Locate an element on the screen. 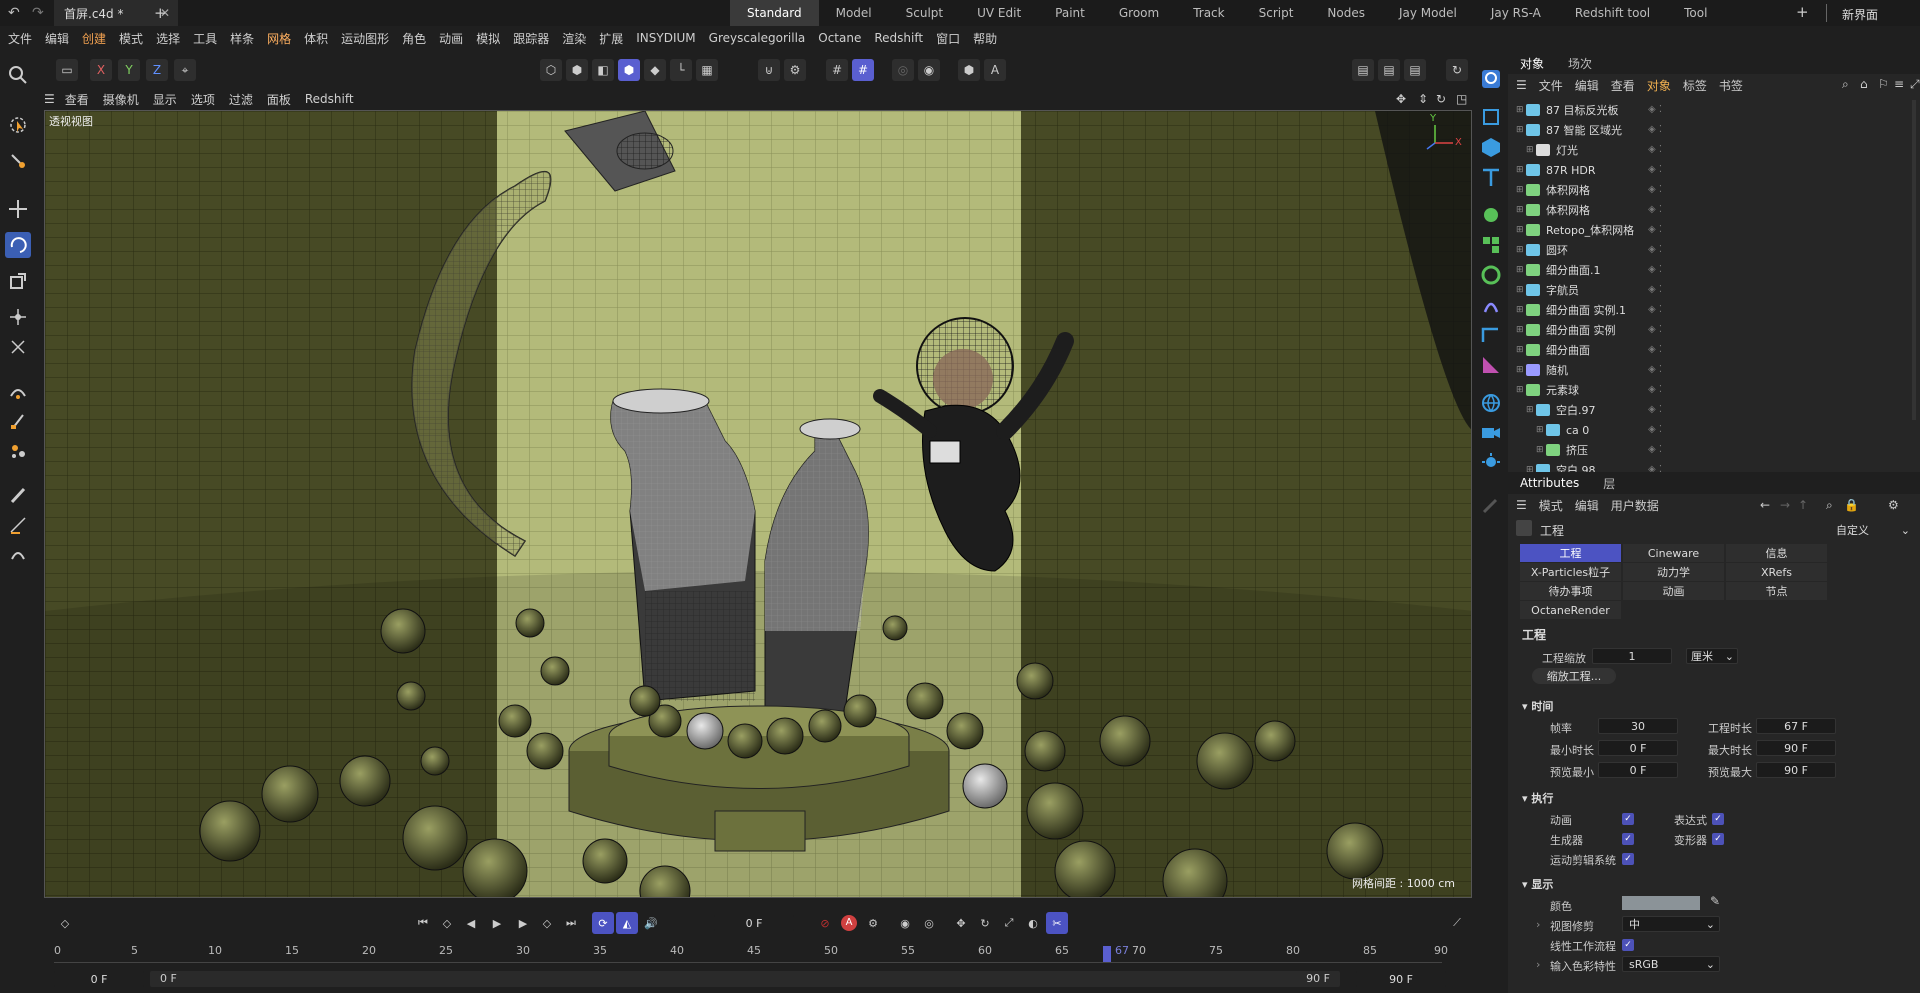 This screenshot has width=1920, height=993. start-frame-field: 0 F is located at coordinates (99, 979).